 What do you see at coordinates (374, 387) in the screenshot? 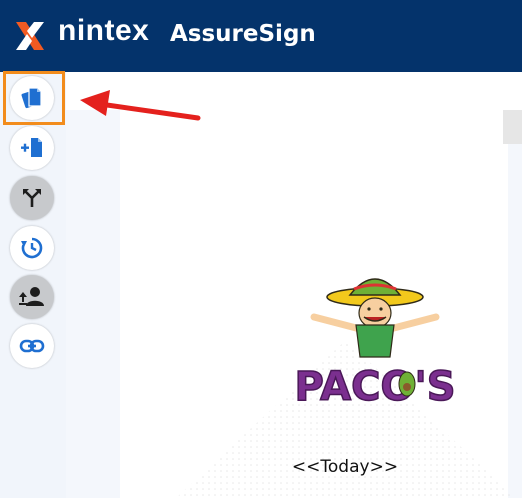
I see `logo-text: PACO'S` at bounding box center [374, 387].